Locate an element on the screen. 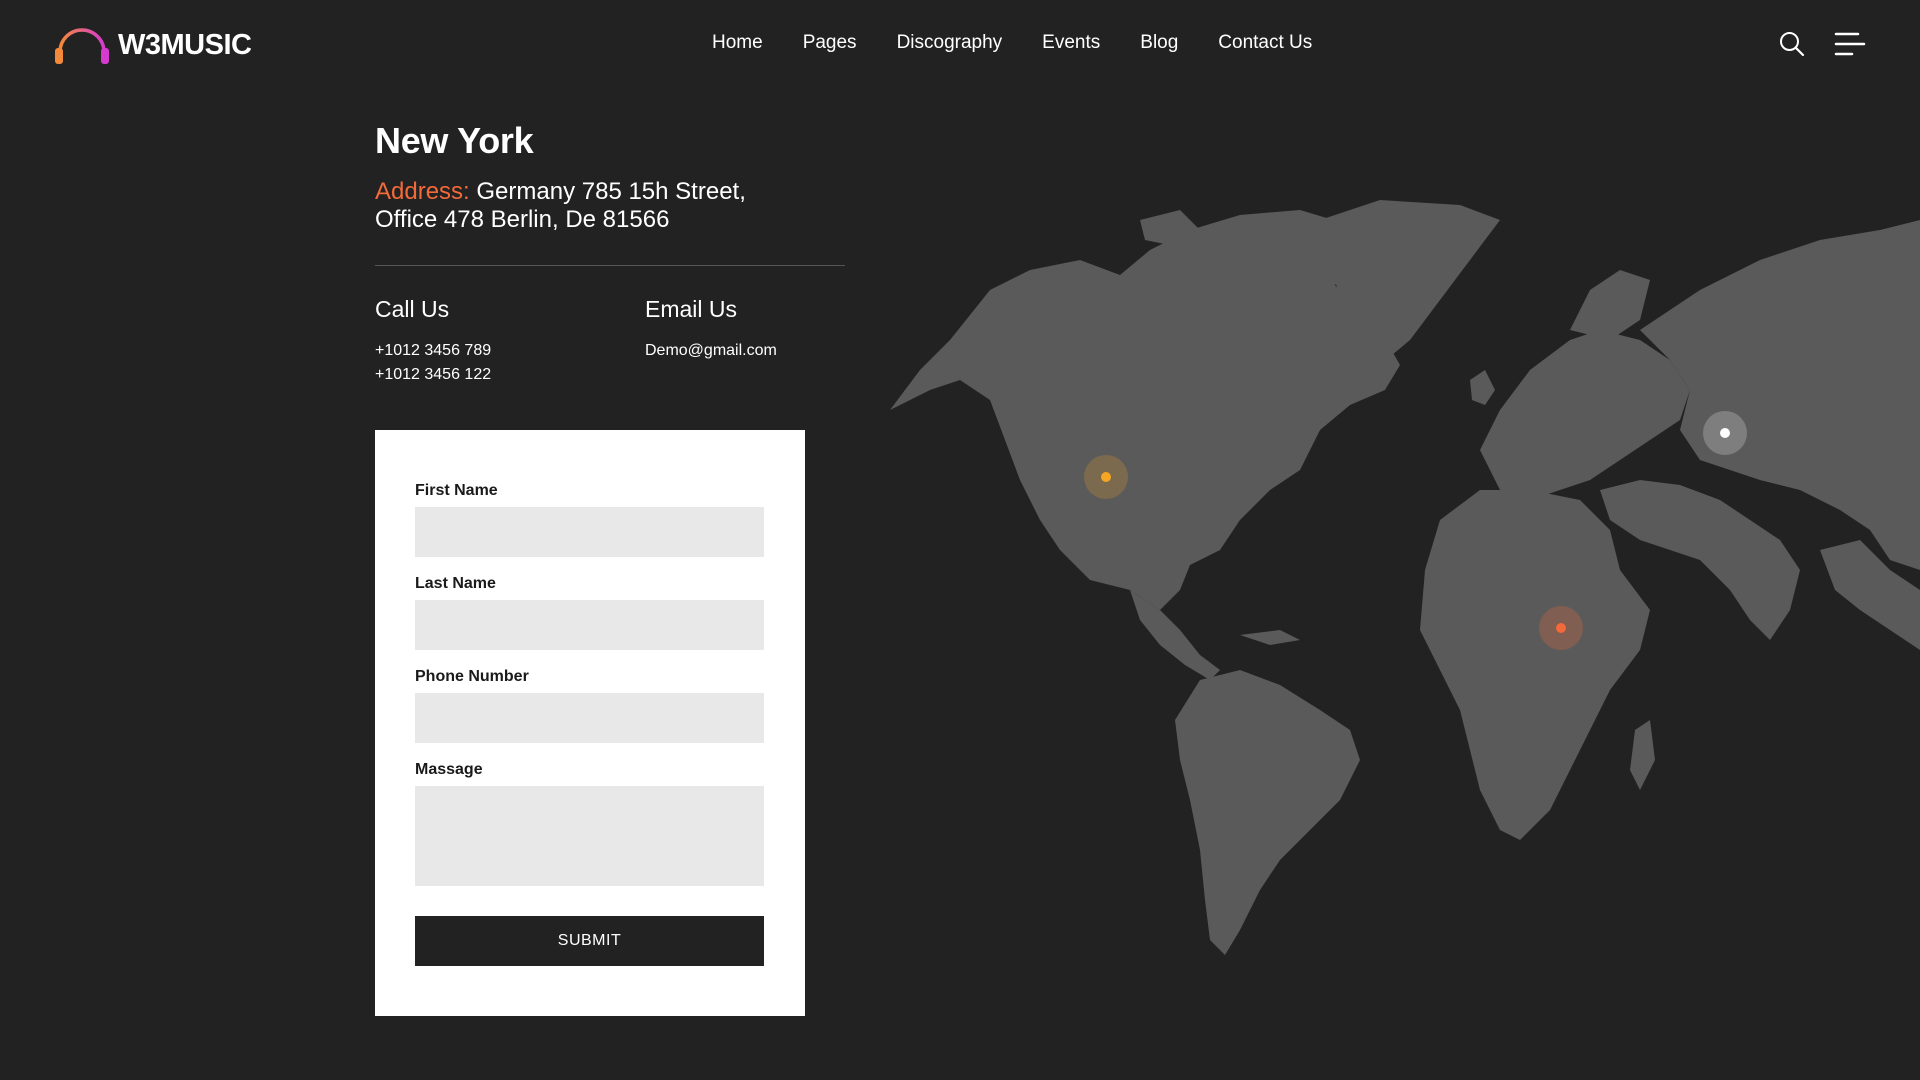 The image size is (1920, 1080). email-address: Demo@gmail.com is located at coordinates (711, 351).